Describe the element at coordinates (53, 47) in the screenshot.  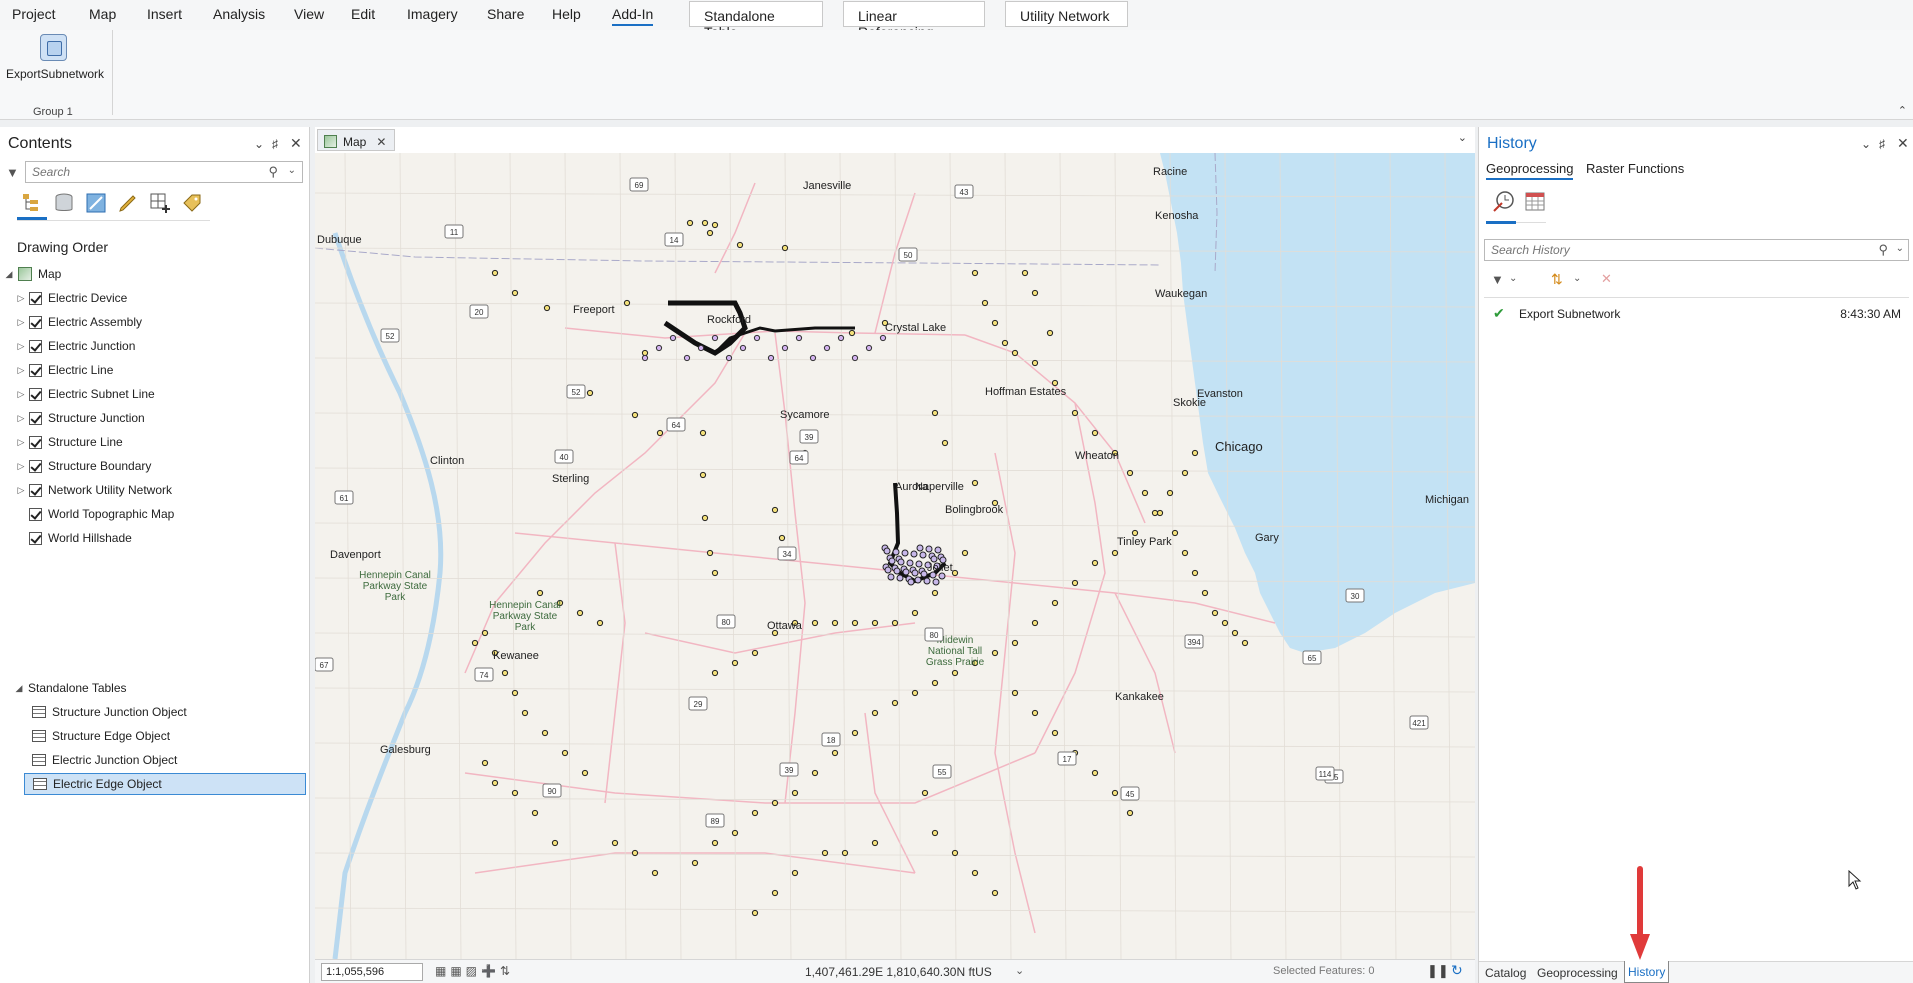
I see `export-subnetwork-icon` at that location.